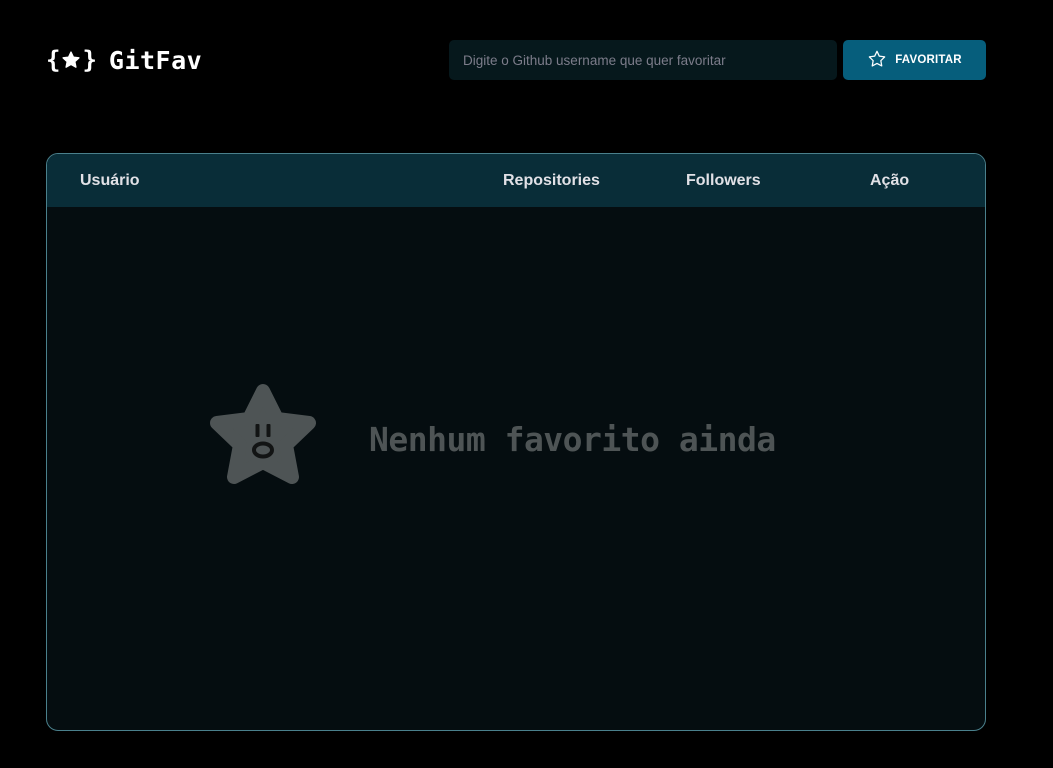  I want to click on table-header: Usuário Repositories Followers Ação, so click(516, 180).